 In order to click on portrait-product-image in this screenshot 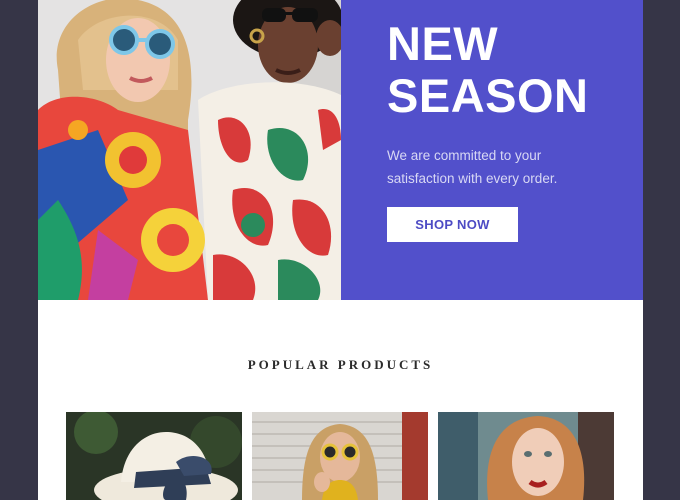, I will do `click(526, 456)`.